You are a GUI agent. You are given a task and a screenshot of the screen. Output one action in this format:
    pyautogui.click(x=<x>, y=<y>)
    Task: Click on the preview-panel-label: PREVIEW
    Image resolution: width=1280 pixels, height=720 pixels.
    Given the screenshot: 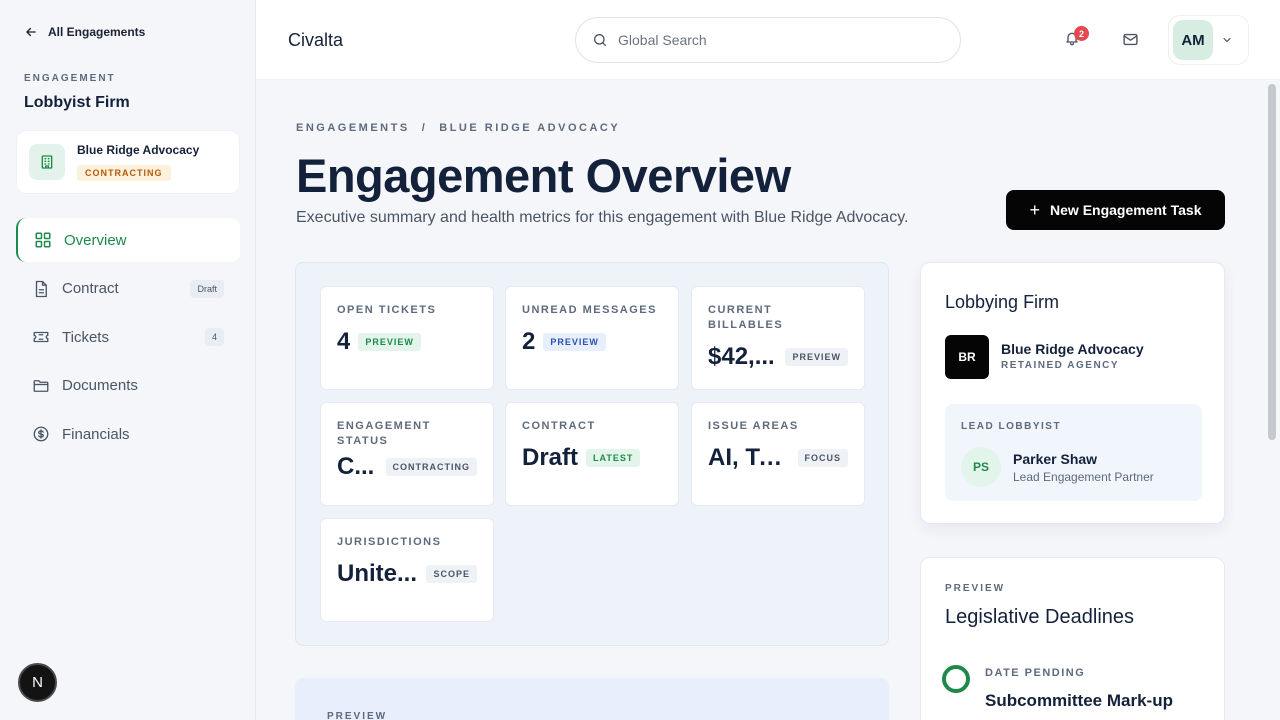 What is the action you would take?
    pyautogui.click(x=357, y=715)
    